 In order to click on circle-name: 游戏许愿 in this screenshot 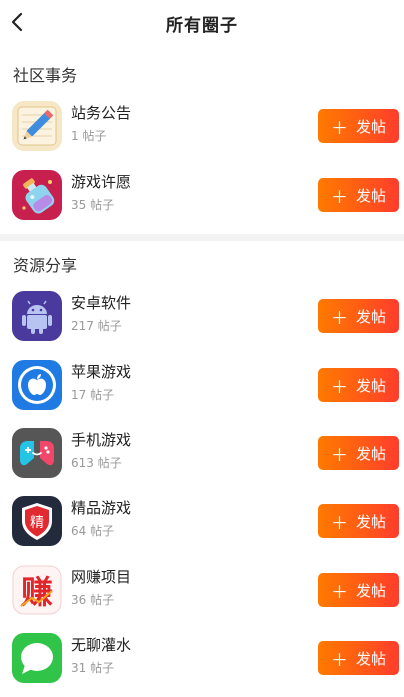, I will do `click(101, 182)`.